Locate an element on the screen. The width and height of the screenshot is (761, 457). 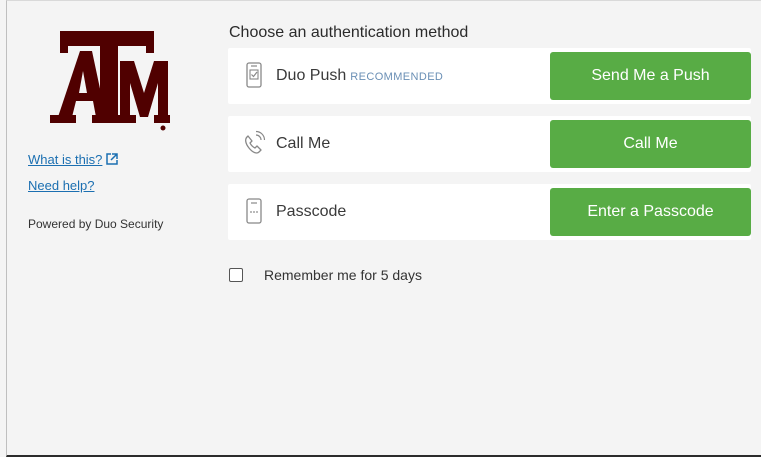
what-is-this-label: What is this? is located at coordinates (65, 159).